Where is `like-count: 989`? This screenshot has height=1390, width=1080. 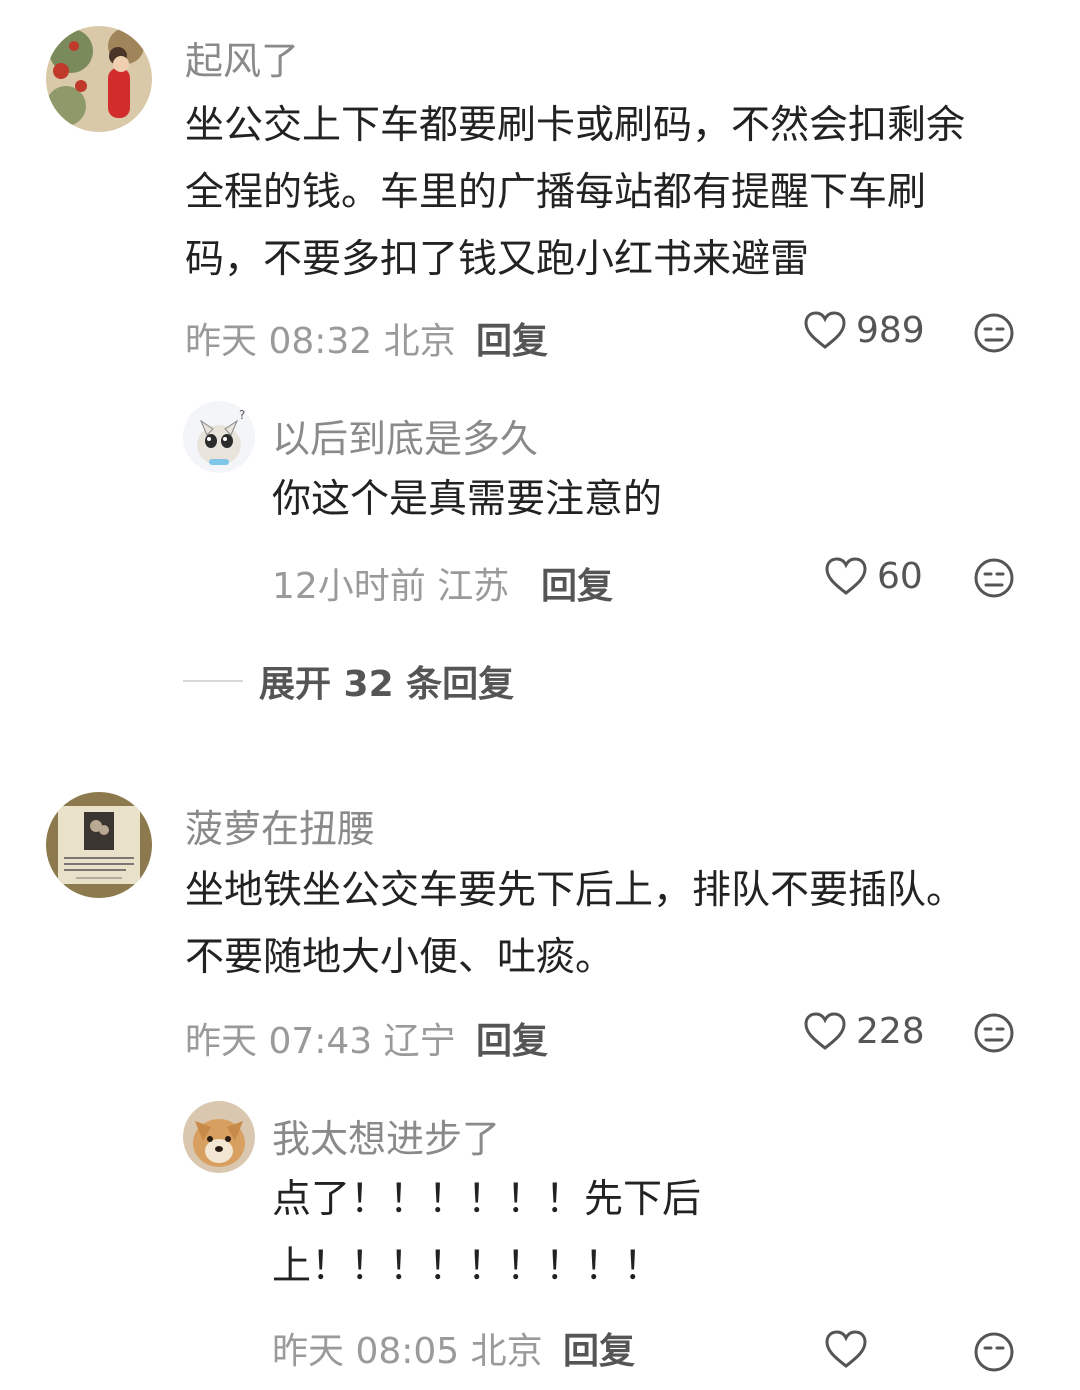 like-count: 989 is located at coordinates (890, 330).